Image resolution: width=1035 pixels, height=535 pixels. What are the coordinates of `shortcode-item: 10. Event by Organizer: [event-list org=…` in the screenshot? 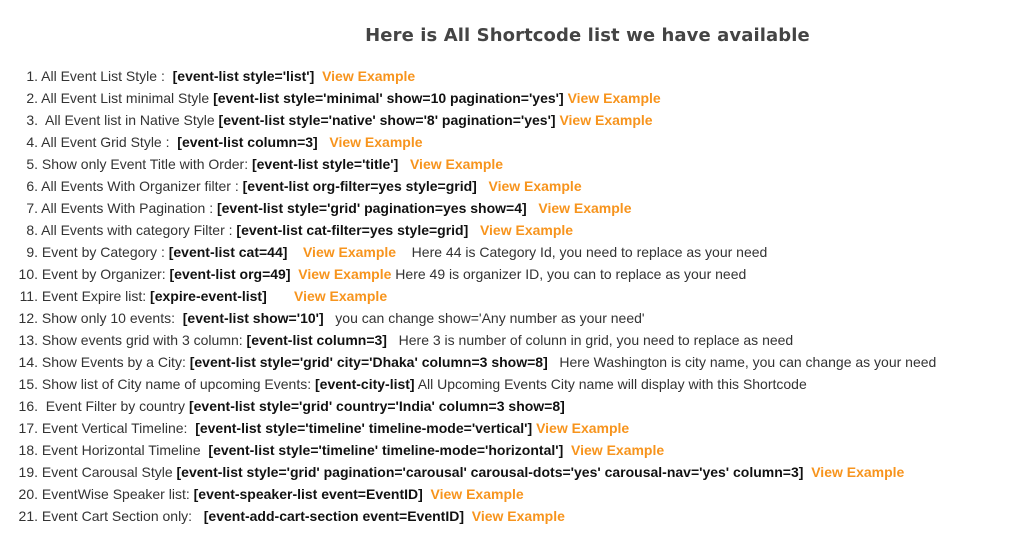 It's located at (468, 274).